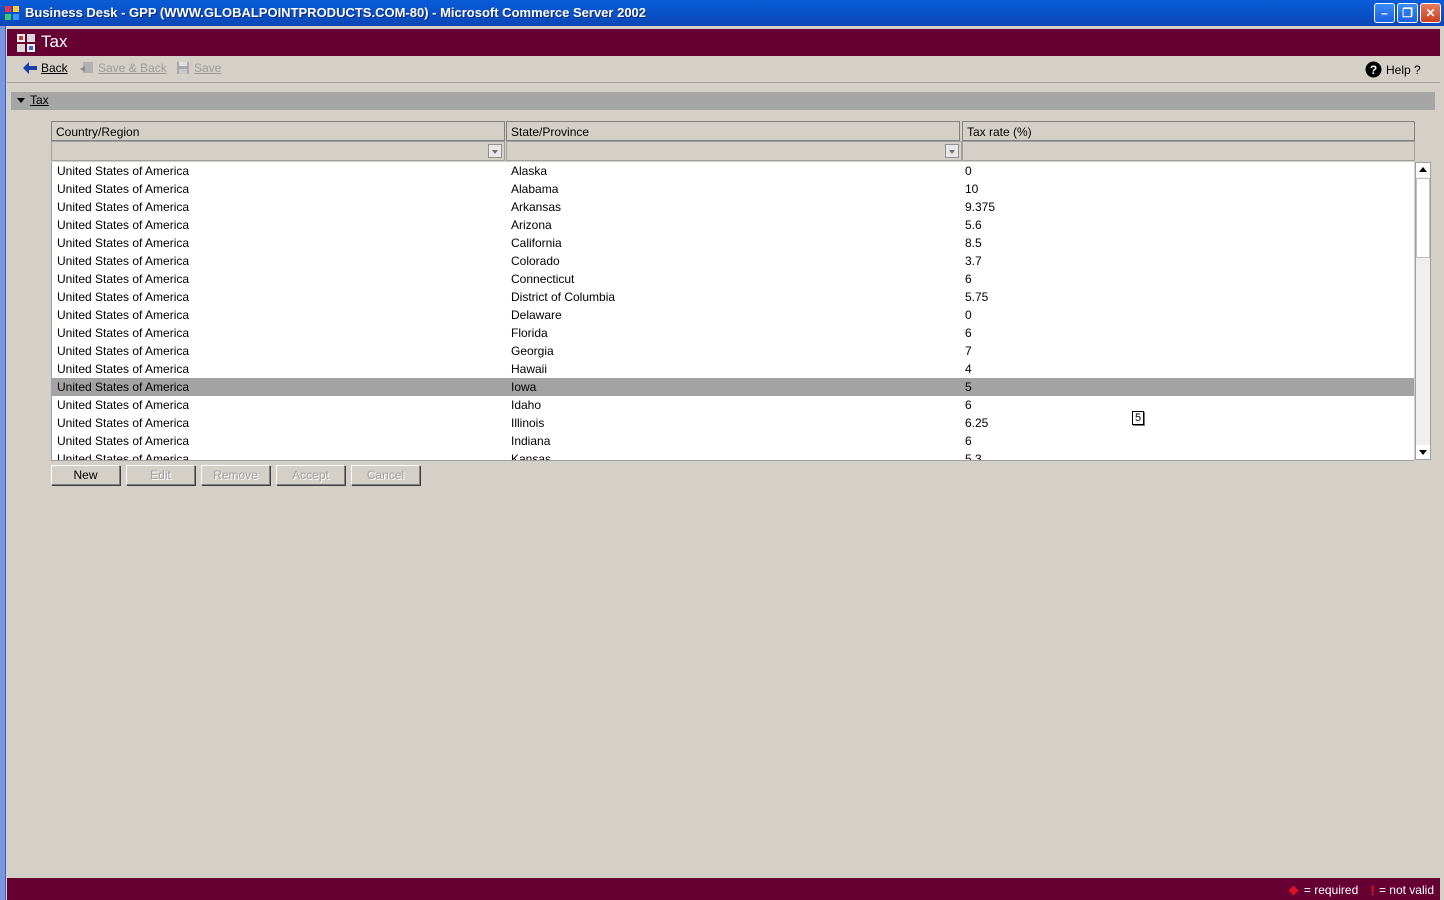  What do you see at coordinates (536, 315) in the screenshot?
I see `cell-state: Delaware` at bounding box center [536, 315].